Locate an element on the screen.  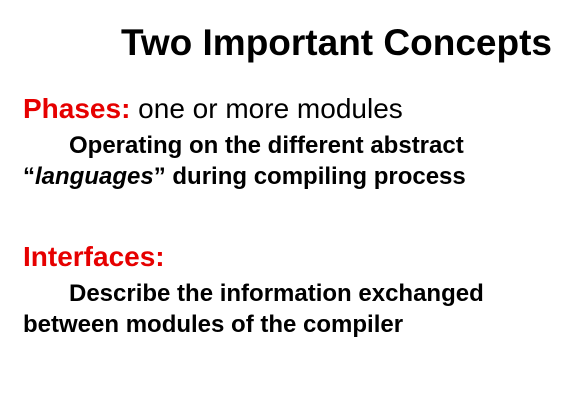
interfaces-heading: Interfaces: is located at coordinates (253, 257).